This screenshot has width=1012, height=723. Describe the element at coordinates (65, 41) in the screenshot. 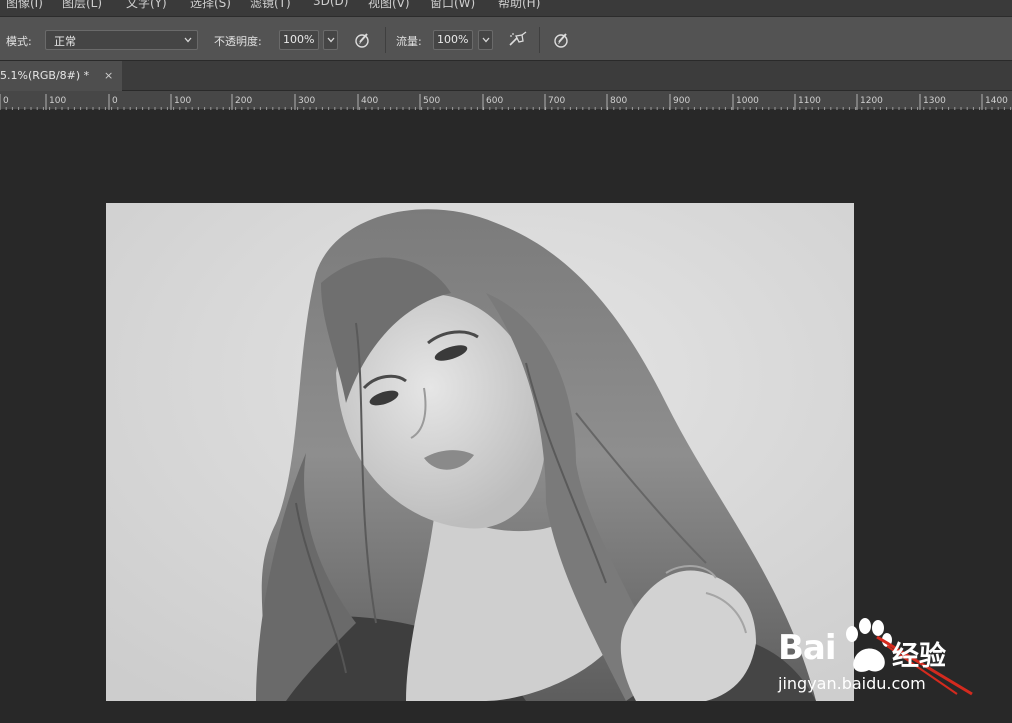

I see `mode-value: 正常` at that location.